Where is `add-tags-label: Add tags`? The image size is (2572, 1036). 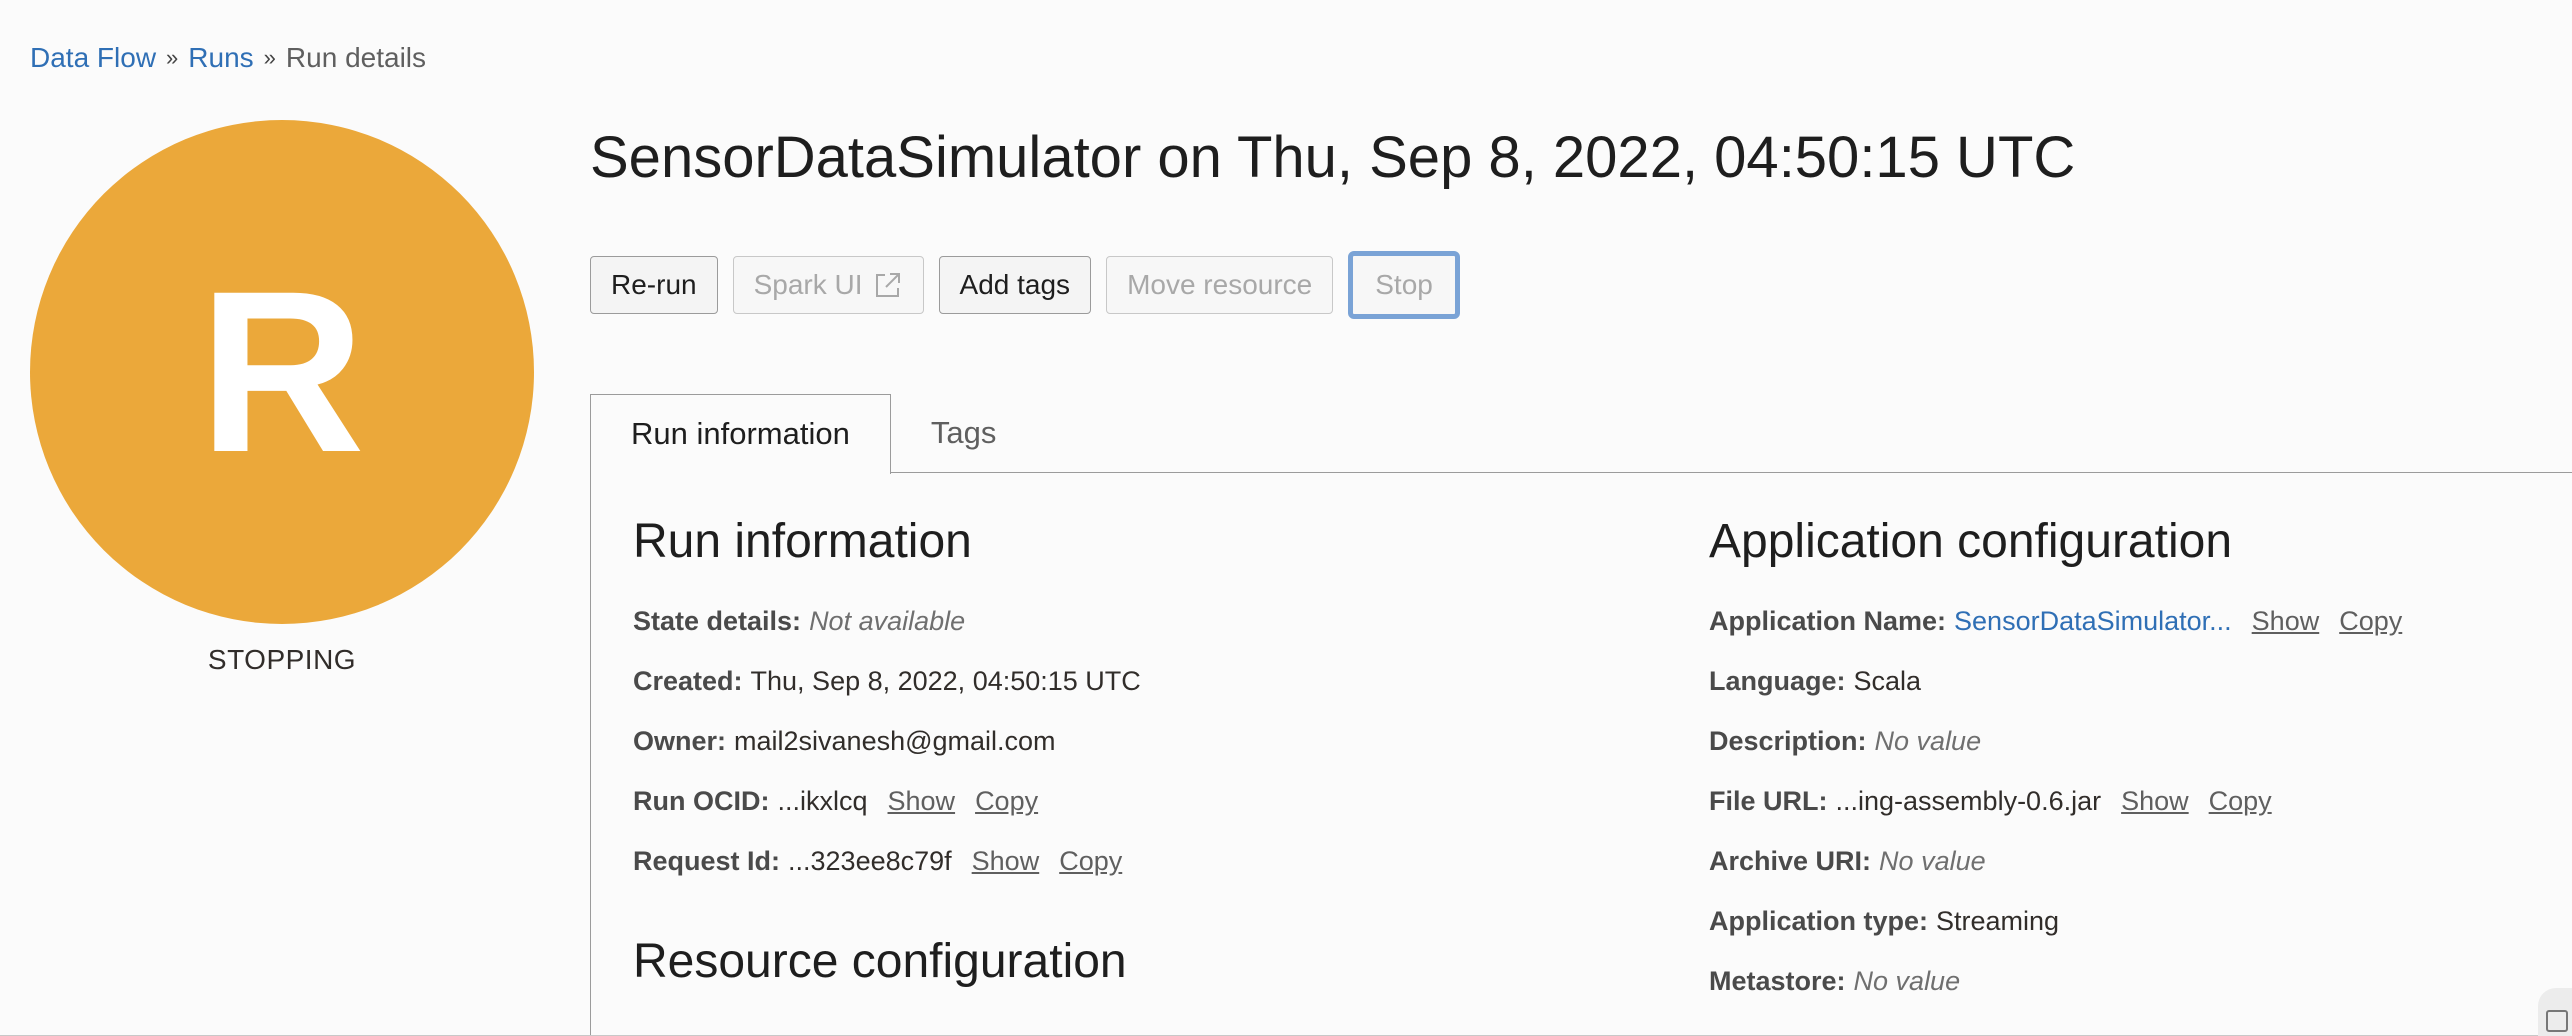
add-tags-label: Add tags is located at coordinates (1015, 284).